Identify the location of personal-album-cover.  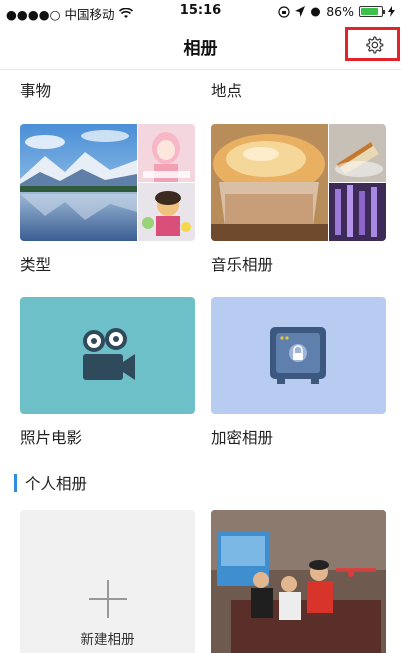
(298, 581).